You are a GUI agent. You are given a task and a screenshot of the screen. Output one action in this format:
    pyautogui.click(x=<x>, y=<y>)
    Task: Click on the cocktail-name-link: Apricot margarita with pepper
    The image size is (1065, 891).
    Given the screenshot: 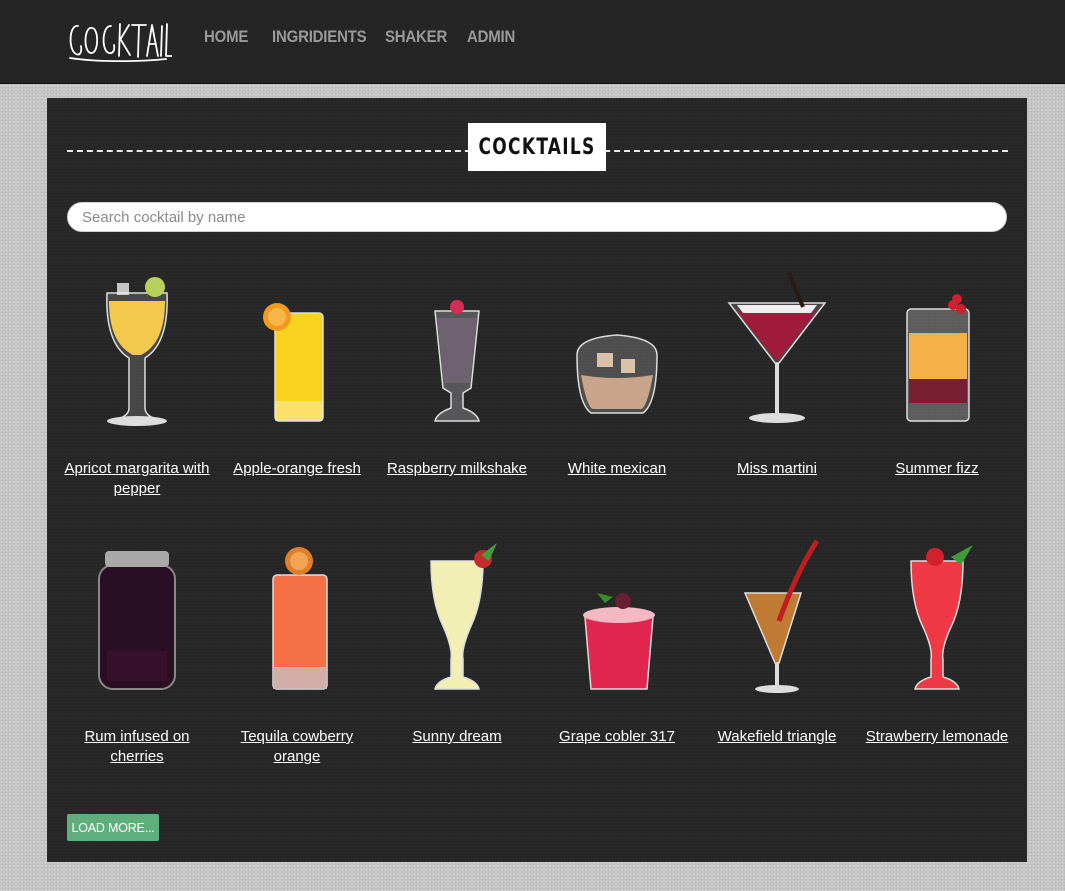 What is the action you would take?
    pyautogui.click(x=137, y=479)
    